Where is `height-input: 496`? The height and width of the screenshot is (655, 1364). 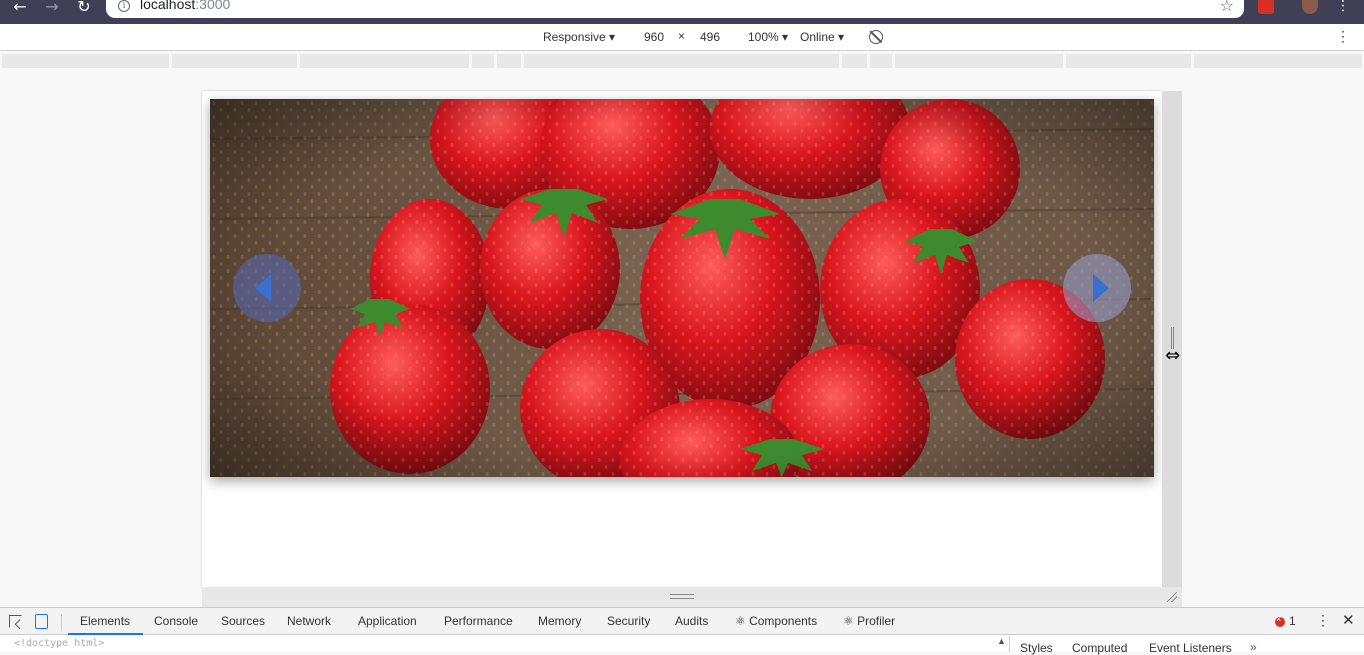 height-input: 496 is located at coordinates (710, 37).